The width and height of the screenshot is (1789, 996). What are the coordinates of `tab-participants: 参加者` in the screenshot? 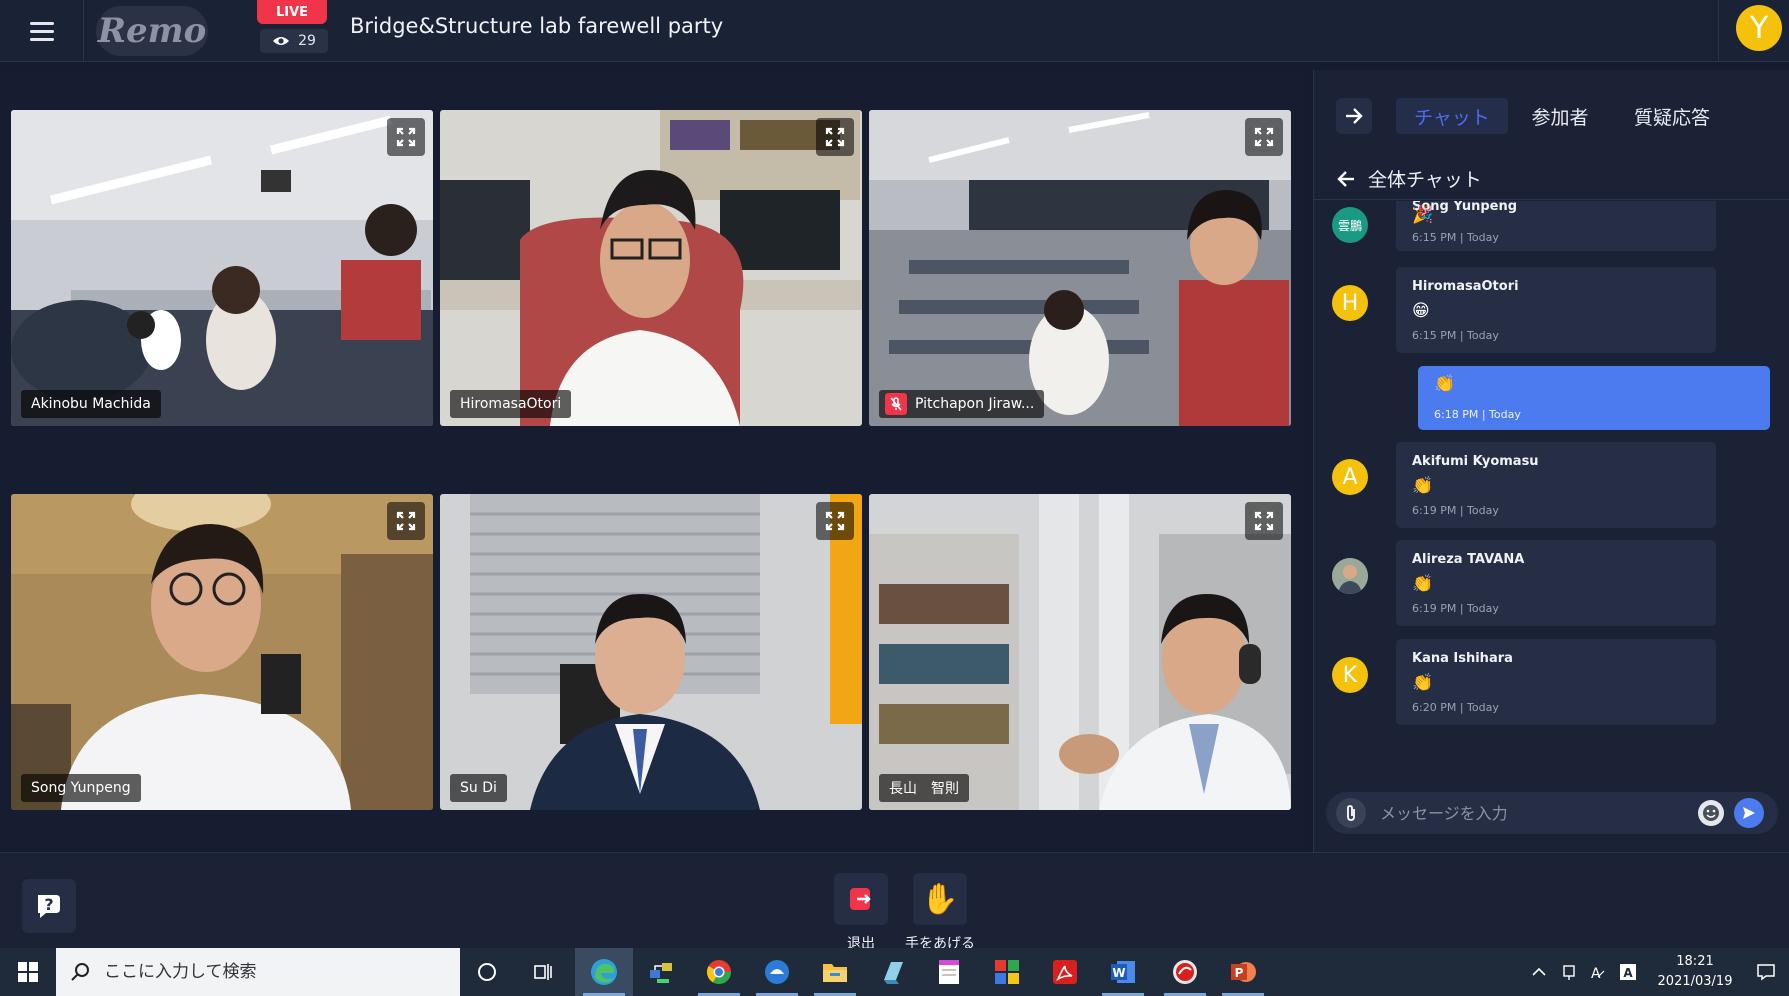 It's located at (1560, 116).